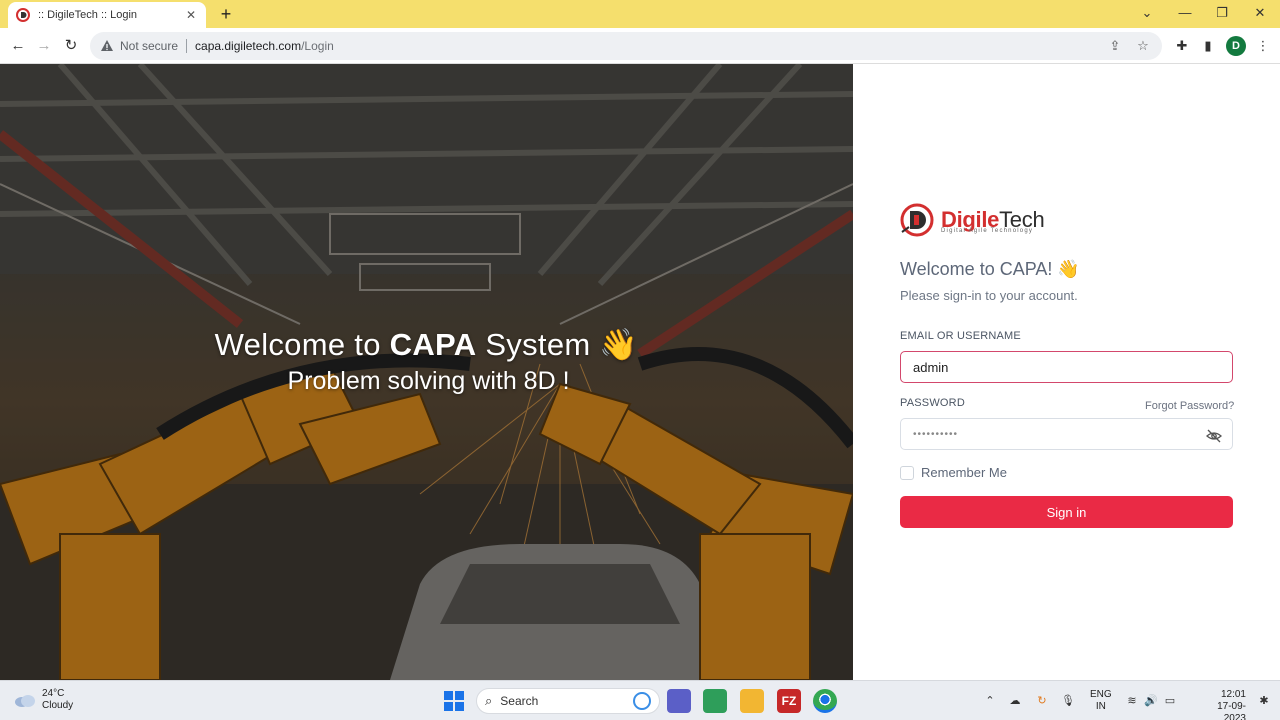 Image resolution: width=1280 pixels, height=720 pixels. I want to click on widgets-icon, so click(715, 701).